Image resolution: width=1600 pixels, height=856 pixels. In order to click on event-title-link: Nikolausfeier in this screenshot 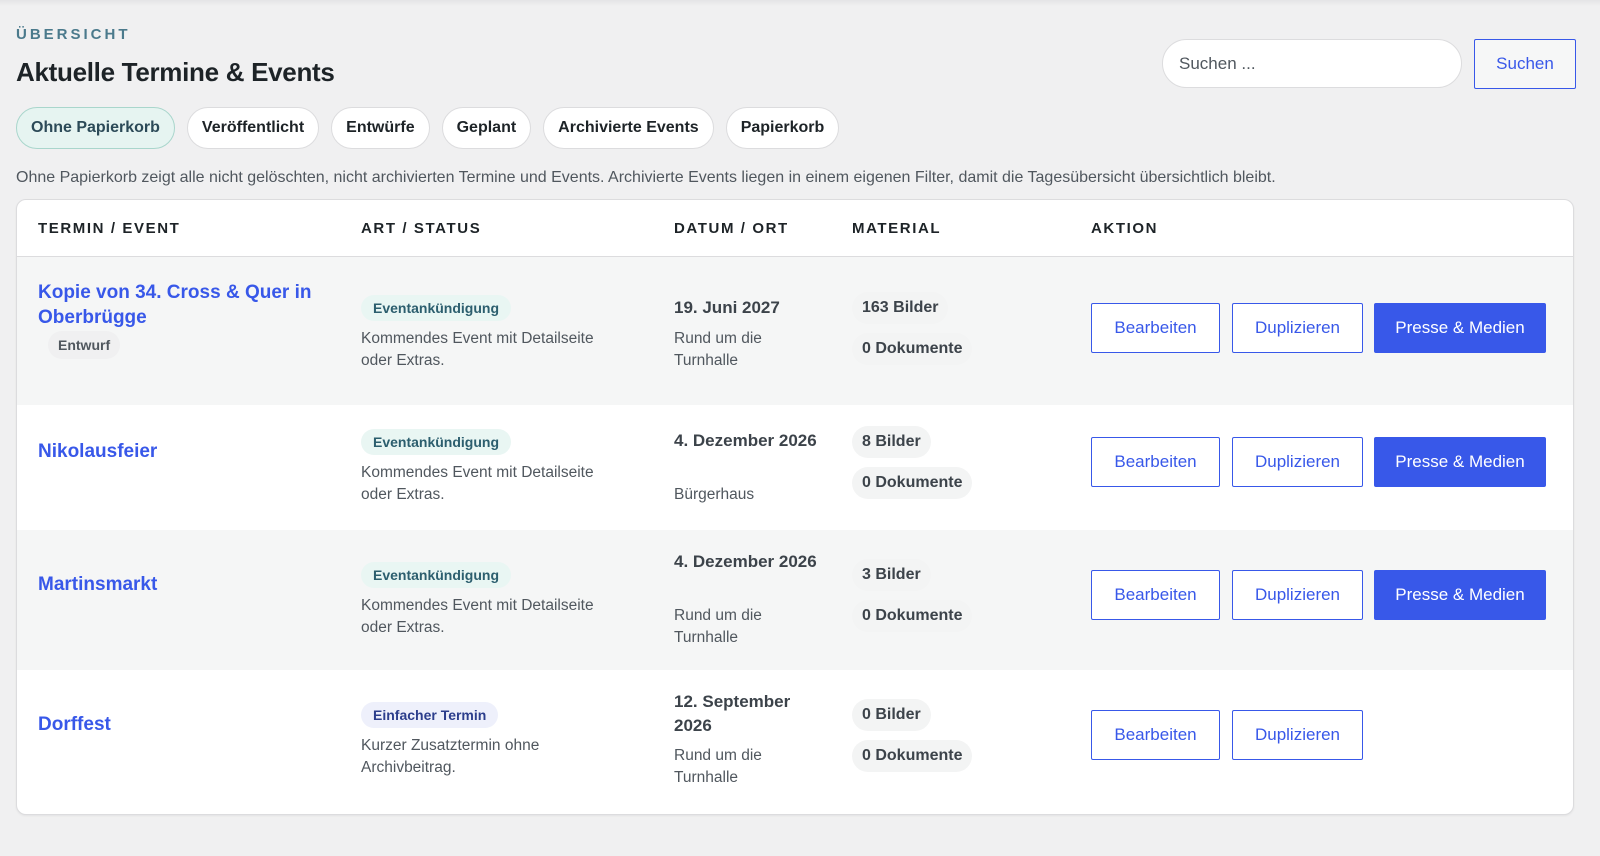, I will do `click(178, 451)`.